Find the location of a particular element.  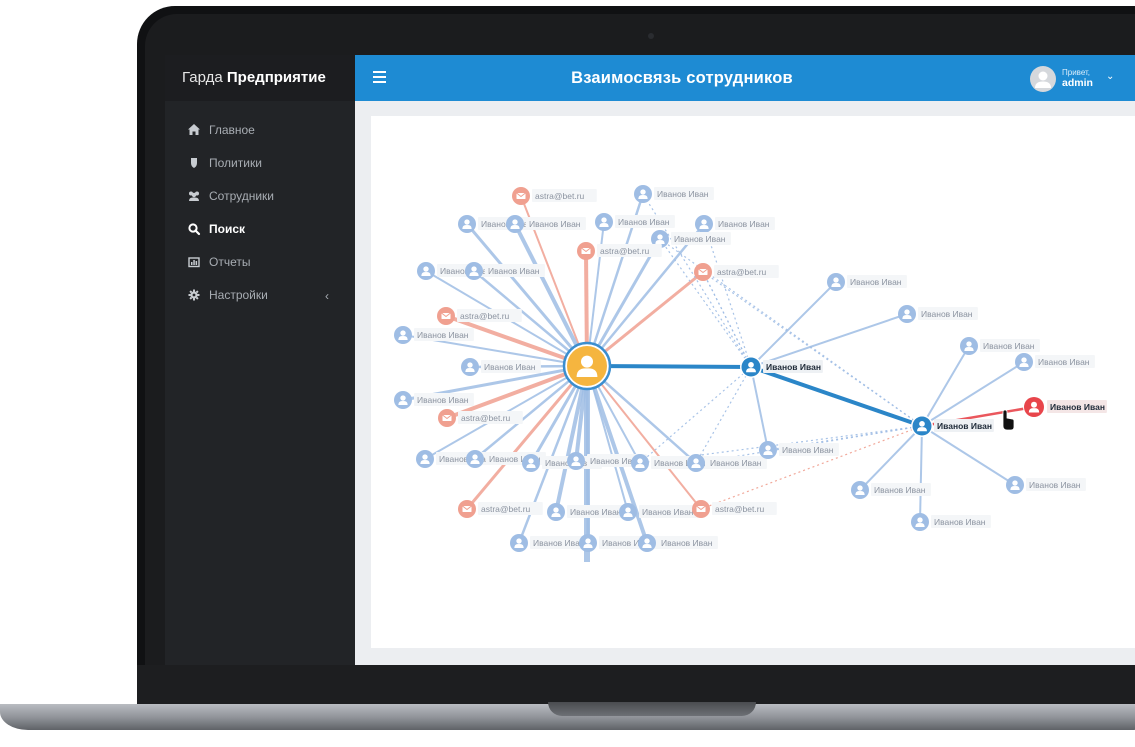

sidebar-menu: Главное Политики Сотрудники Поиск Отчеты is located at coordinates (260, 219).